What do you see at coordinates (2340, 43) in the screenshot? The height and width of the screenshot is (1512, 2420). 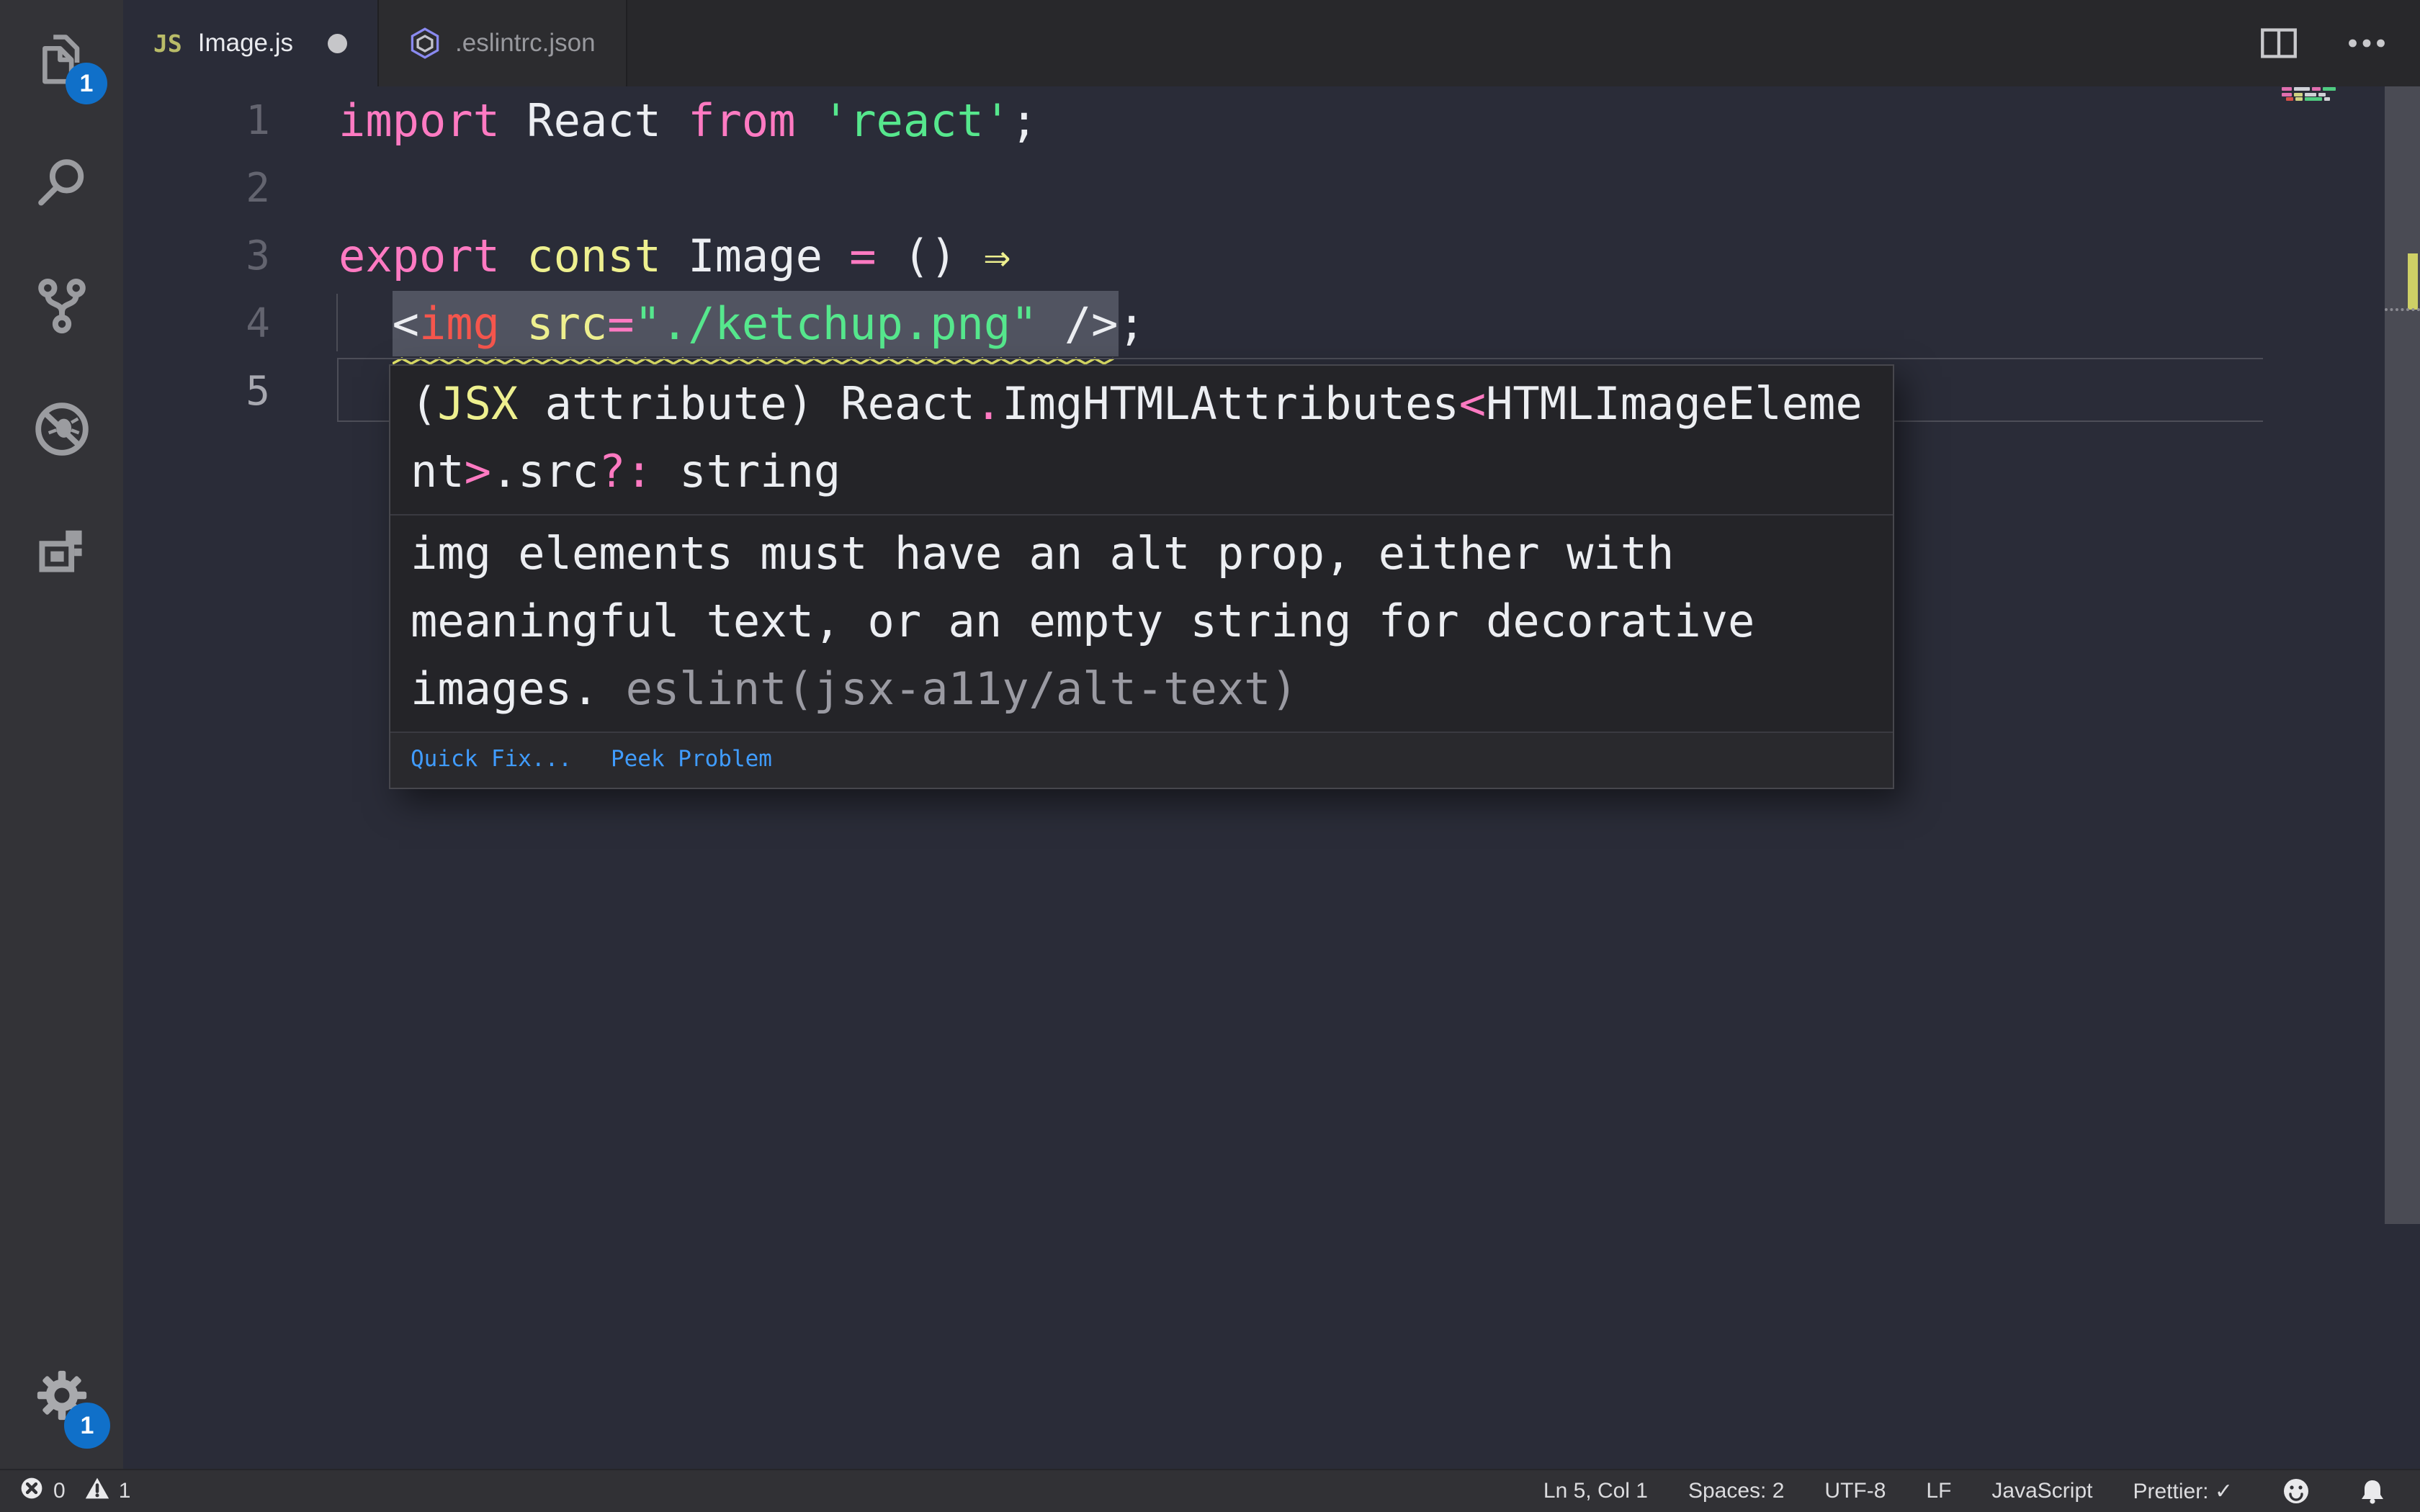 I see `editor-actions` at bounding box center [2340, 43].